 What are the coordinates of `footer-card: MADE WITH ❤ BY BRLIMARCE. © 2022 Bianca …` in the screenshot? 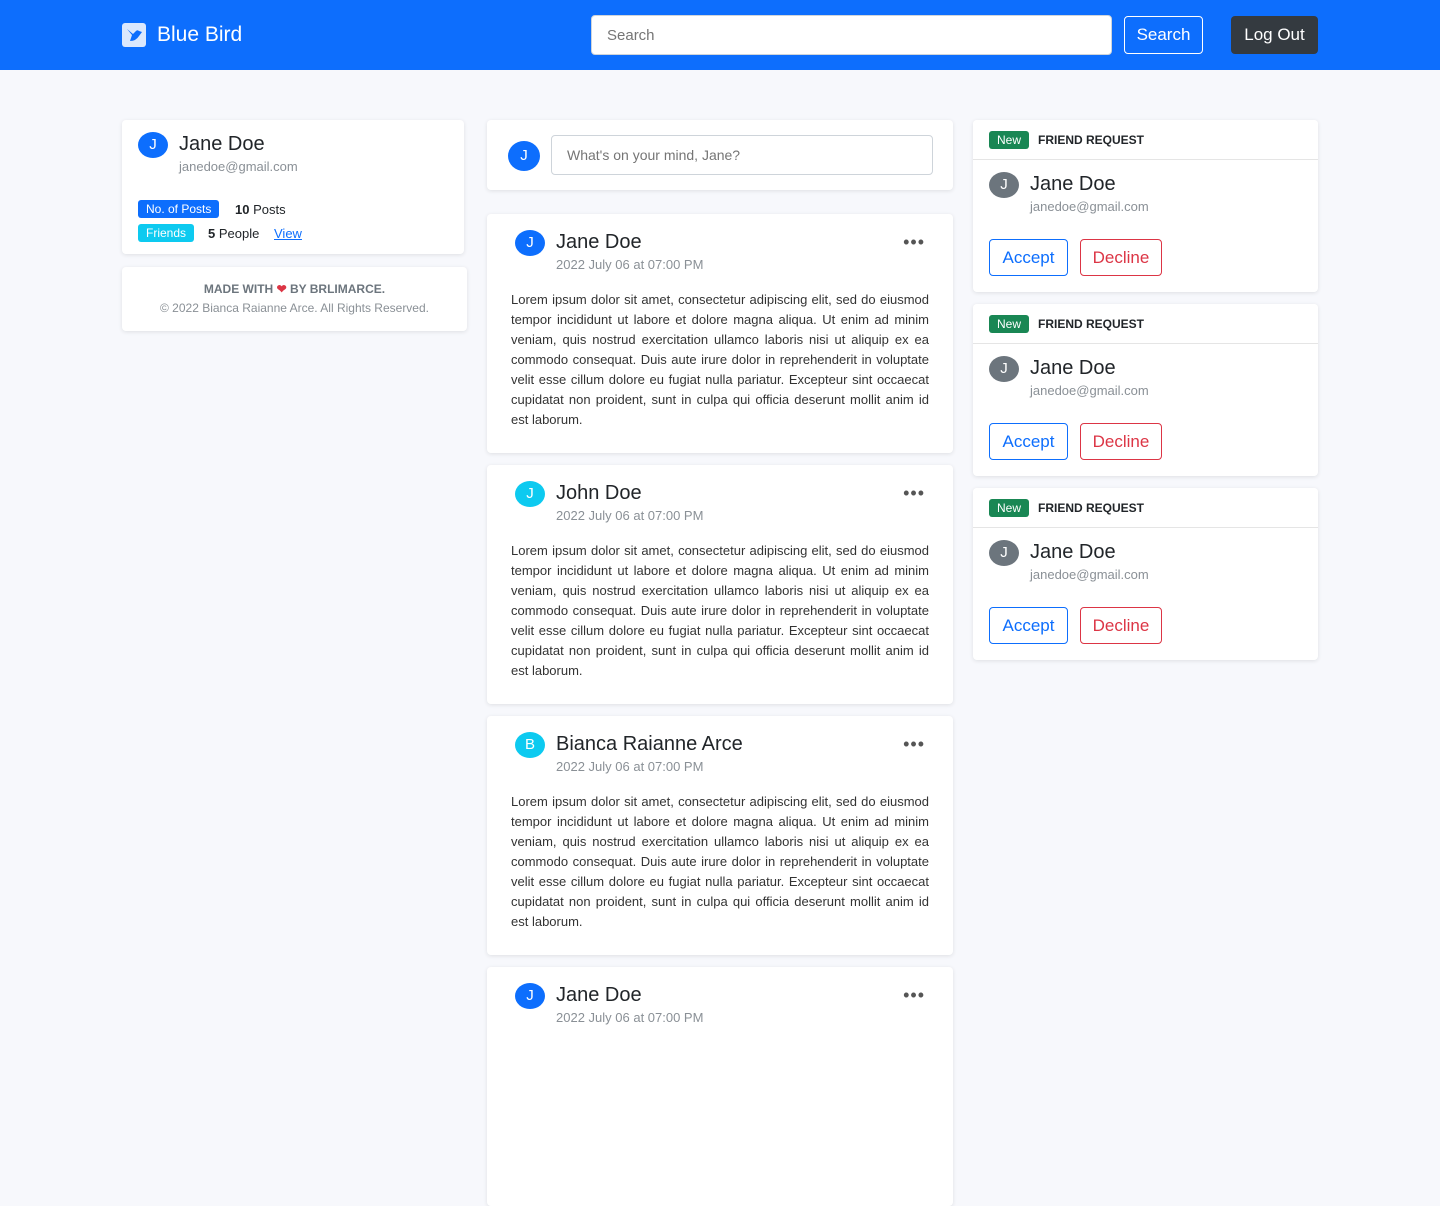 It's located at (294, 299).